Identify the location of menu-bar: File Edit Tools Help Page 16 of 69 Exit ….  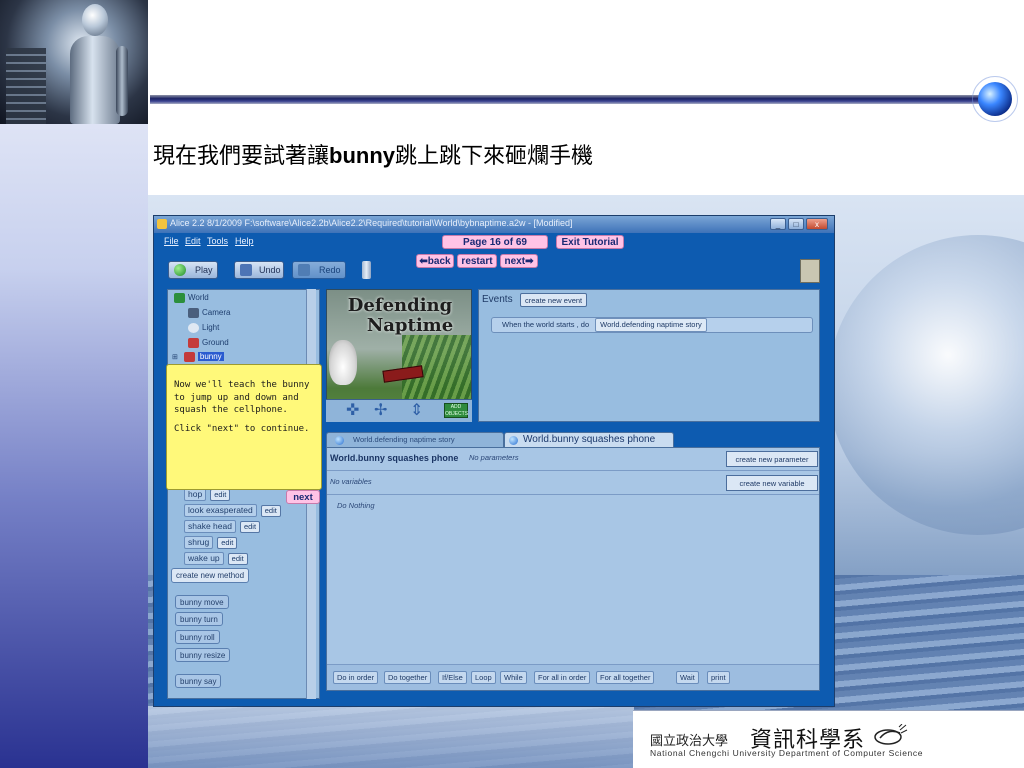
(494, 242).